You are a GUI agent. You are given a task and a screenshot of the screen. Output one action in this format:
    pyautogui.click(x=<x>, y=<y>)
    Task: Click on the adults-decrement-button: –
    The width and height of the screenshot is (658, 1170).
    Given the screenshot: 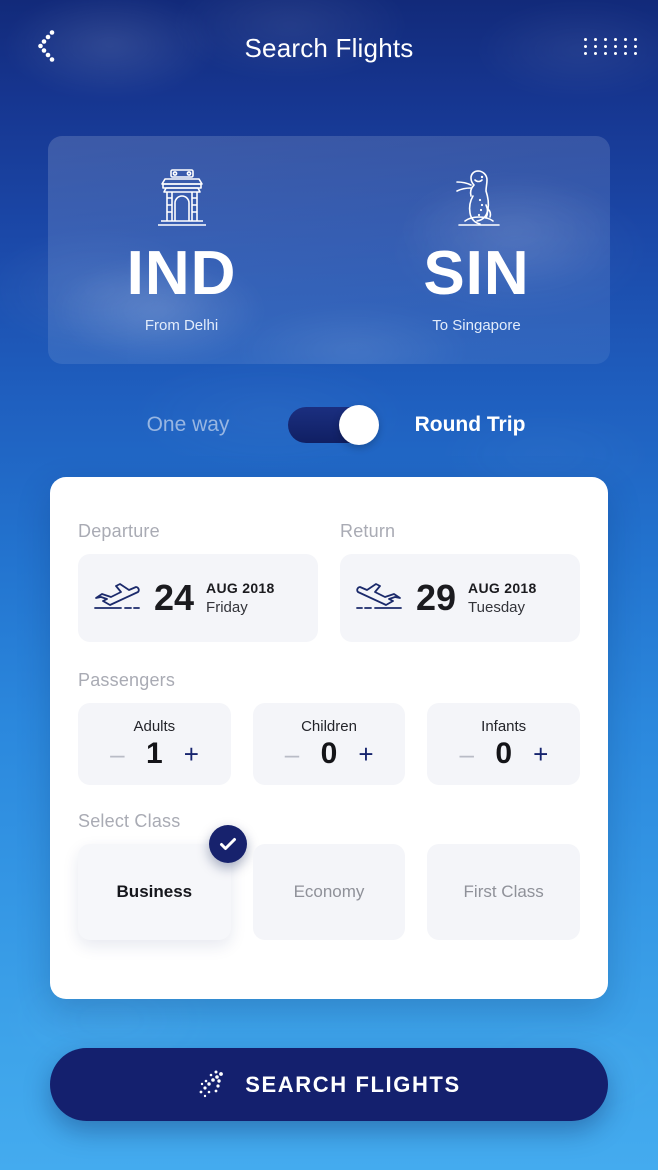 What is the action you would take?
    pyautogui.click(x=117, y=754)
    